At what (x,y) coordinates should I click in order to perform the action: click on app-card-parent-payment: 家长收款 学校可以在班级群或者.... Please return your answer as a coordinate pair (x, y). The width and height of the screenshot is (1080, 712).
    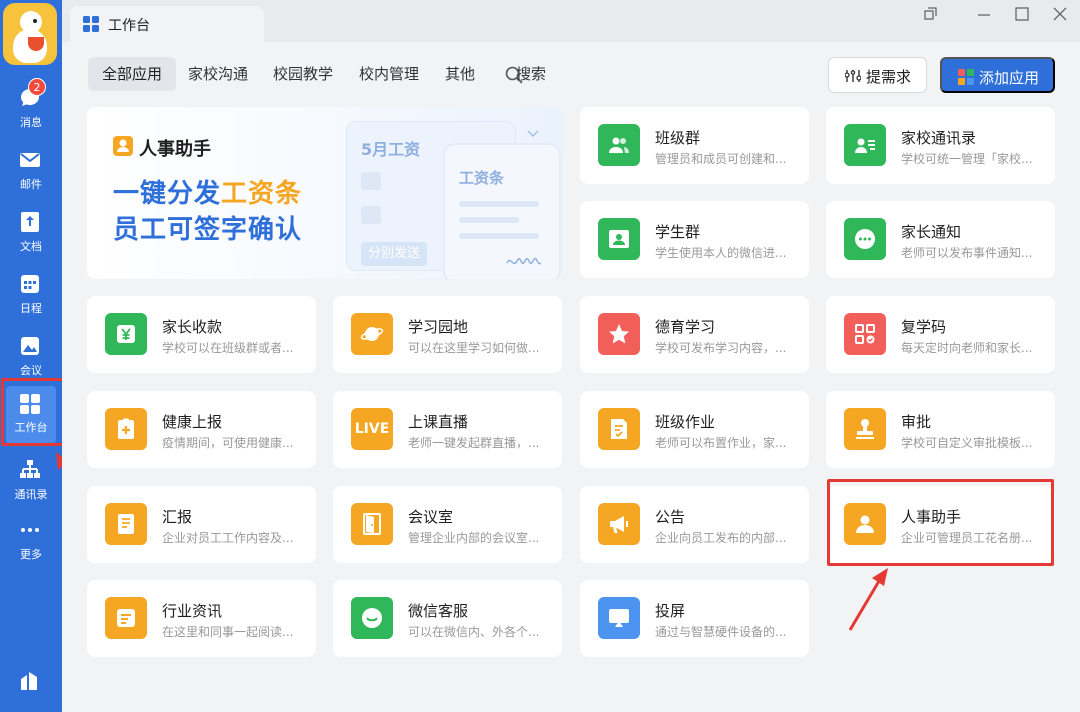
    Looking at the image, I should click on (201, 334).